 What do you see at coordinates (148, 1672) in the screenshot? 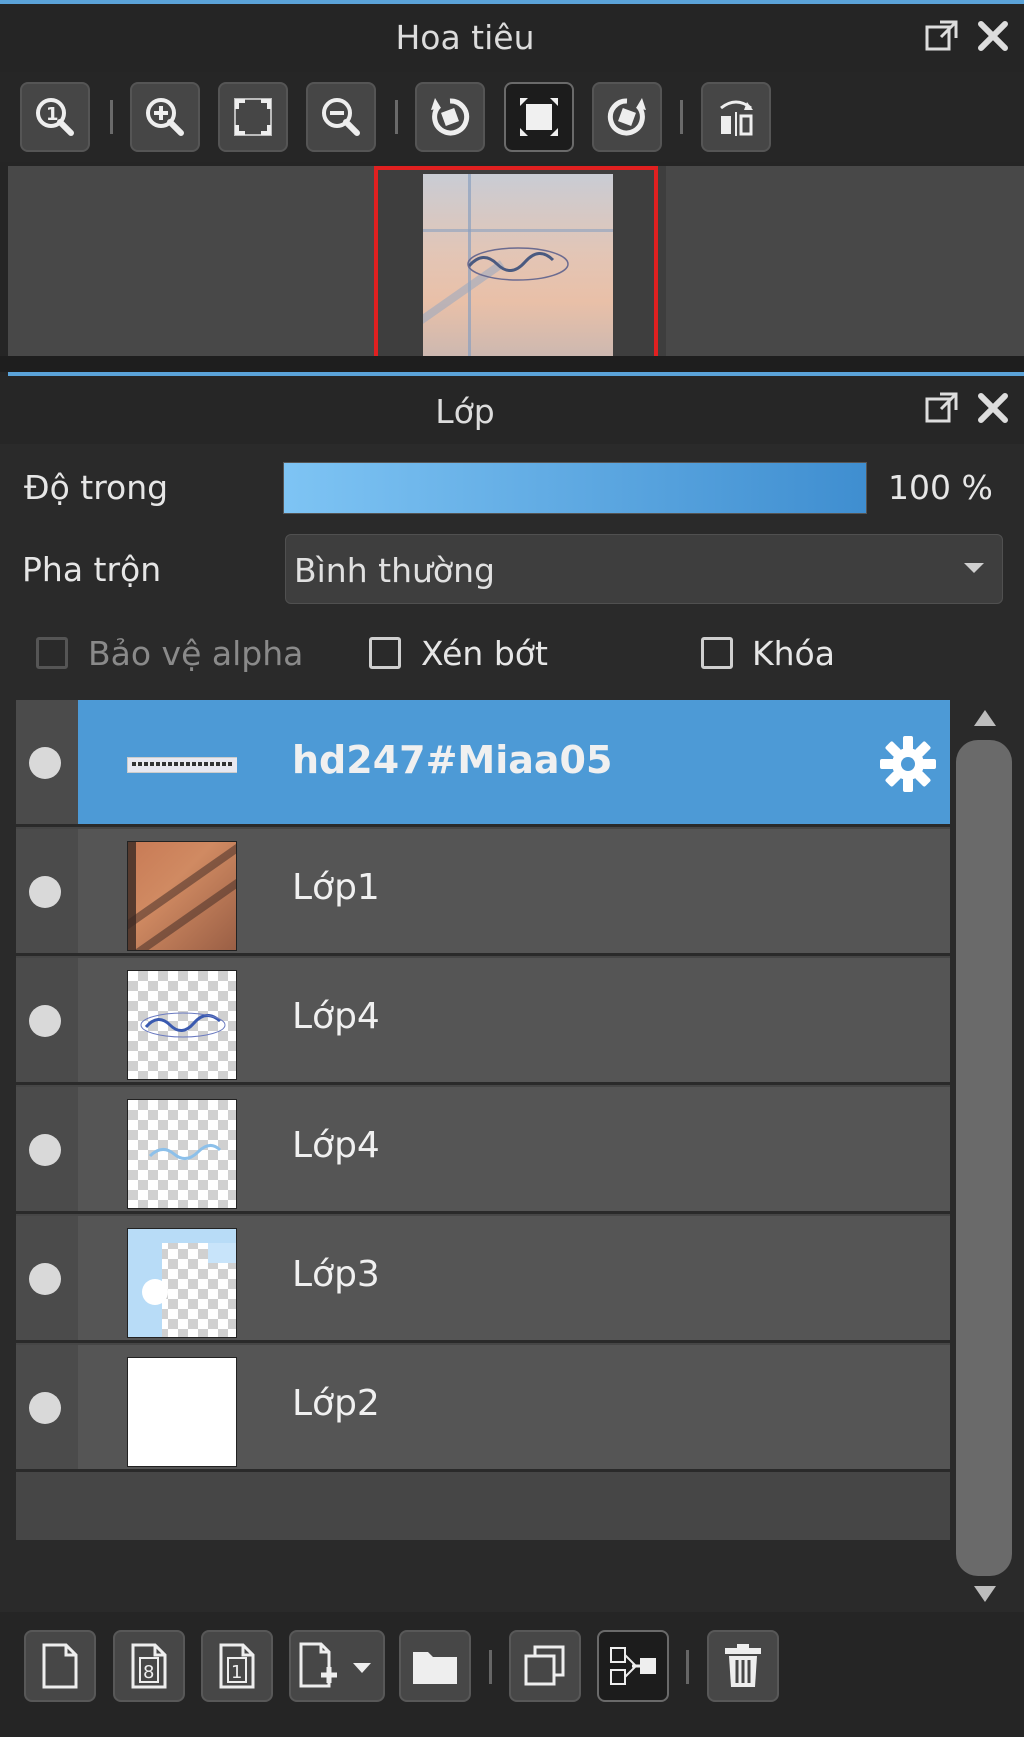
I see `svg-text: 8` at bounding box center [148, 1672].